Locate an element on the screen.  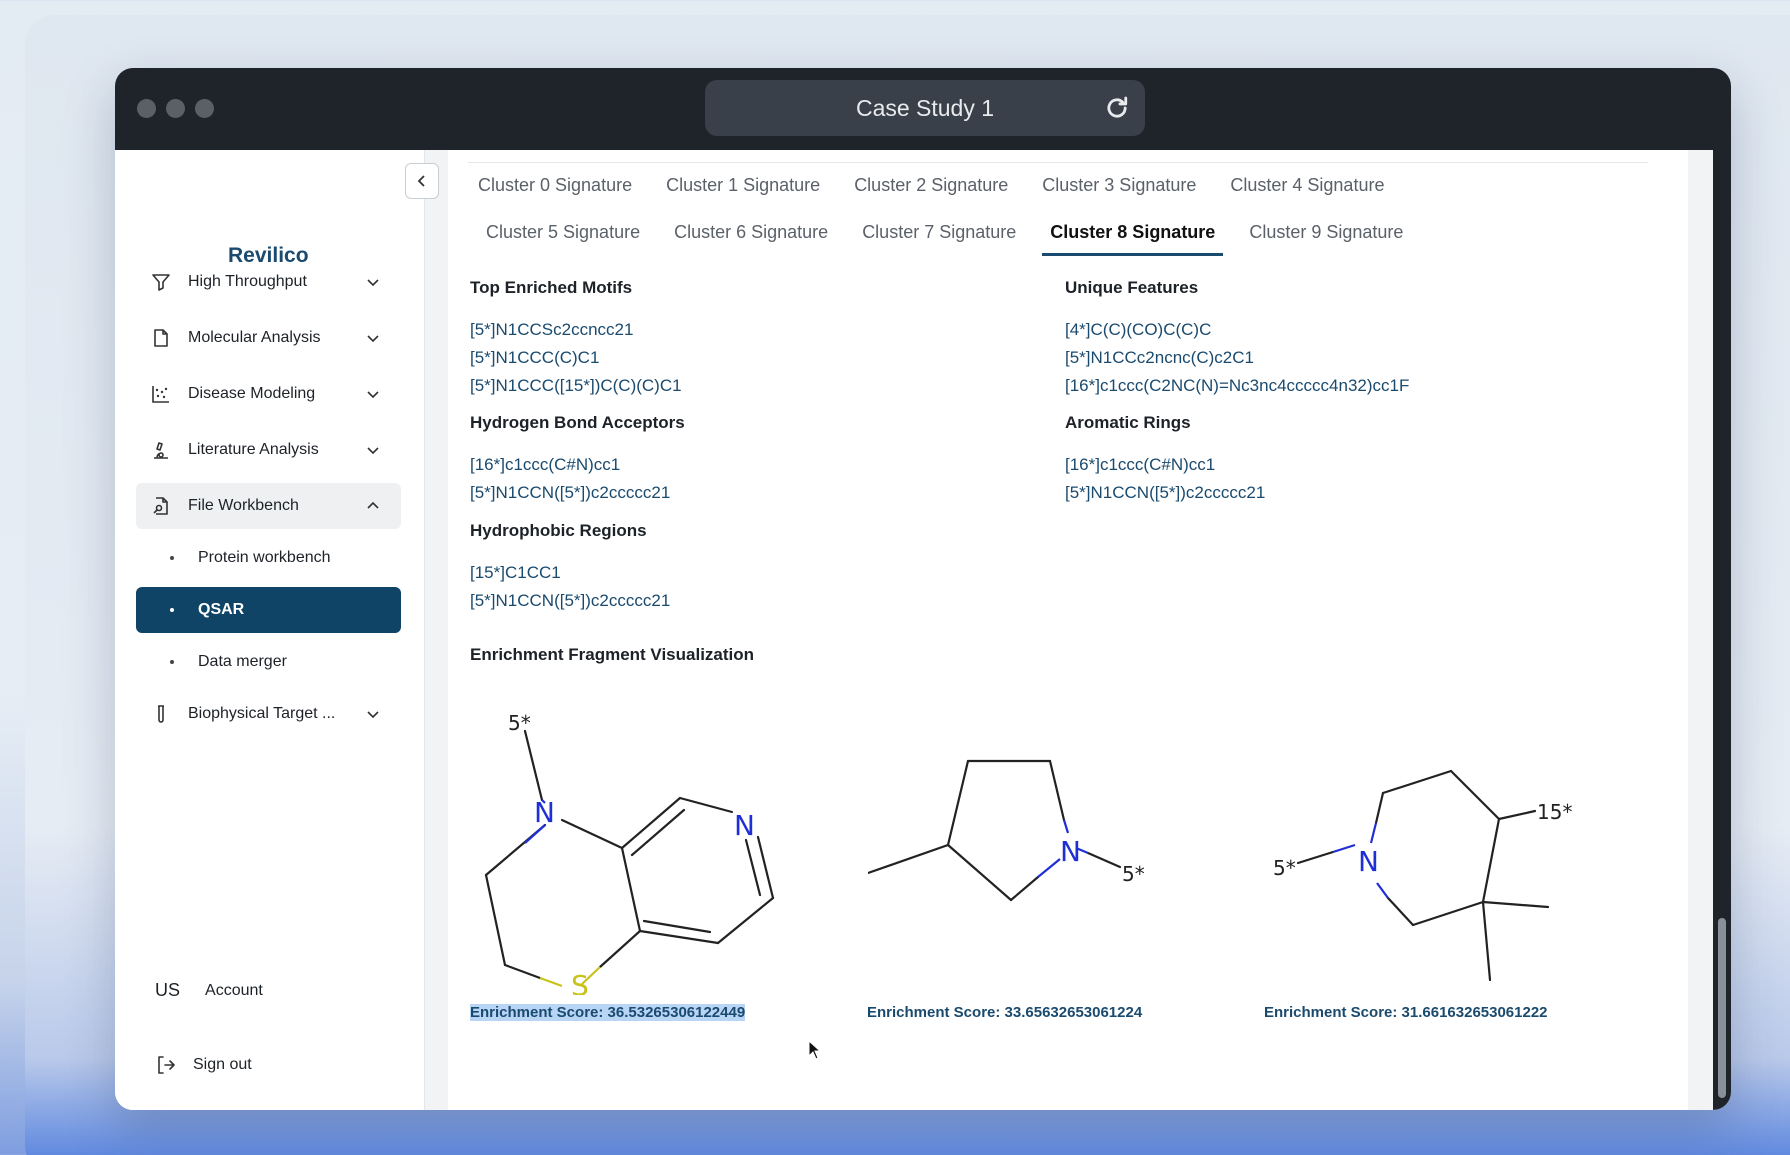
sidebar-item-label: Molecular Analysis is located at coordinates (254, 337).